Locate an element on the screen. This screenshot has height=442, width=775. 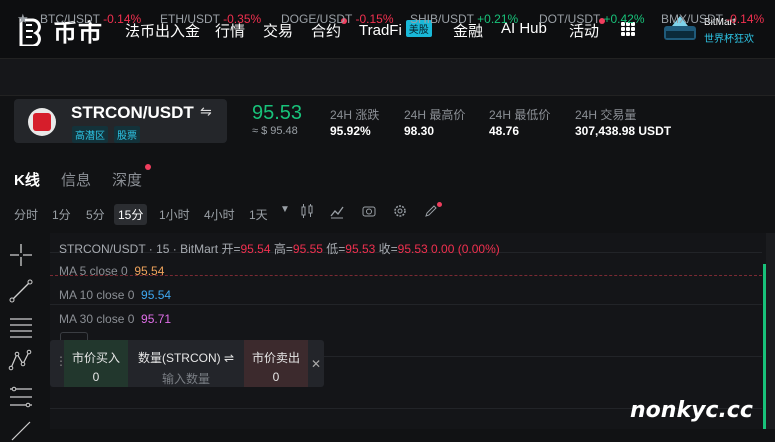
pair-badge-zone: 高潜区 is located at coordinates (90, 134).